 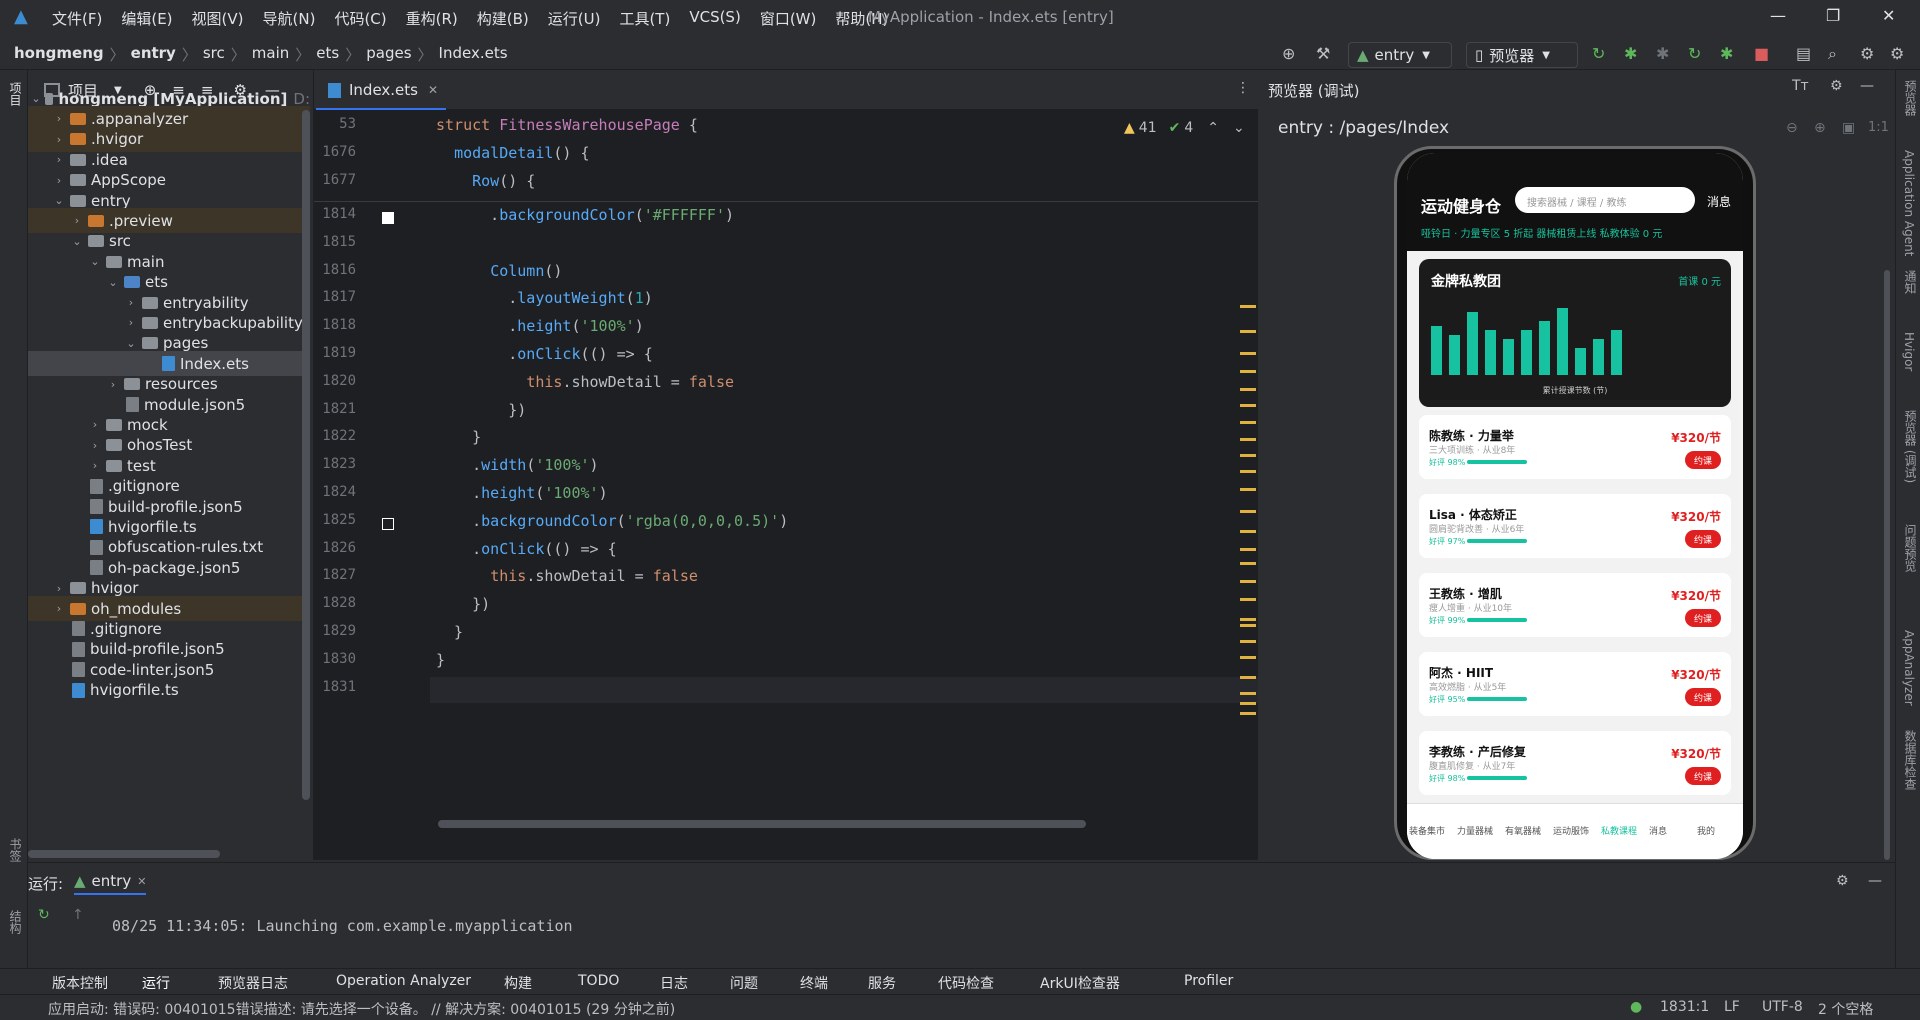 I want to click on debug-icon: ✱, so click(x=1630, y=53).